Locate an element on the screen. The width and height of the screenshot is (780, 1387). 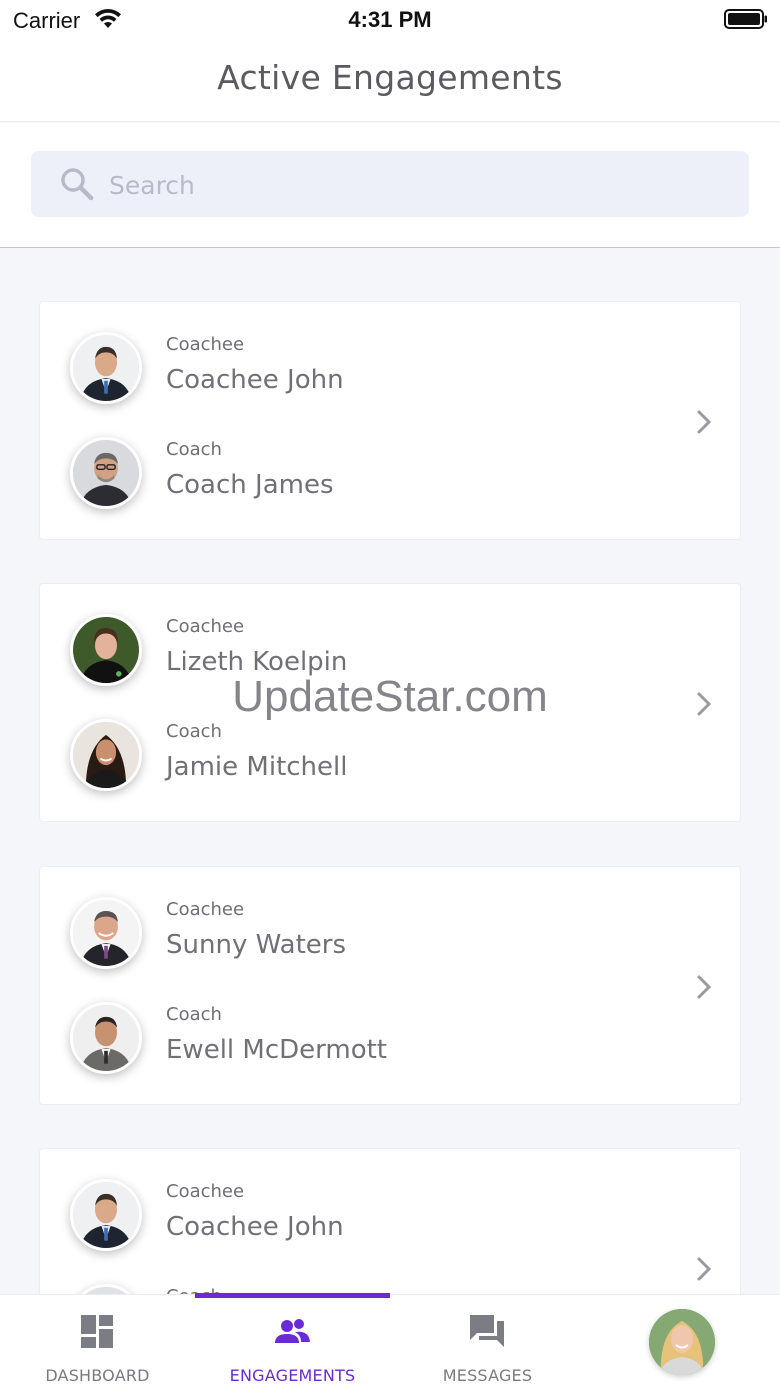
tab-bar: DASHBOARD ENGAGEMENTS MESSAGES is located at coordinates (390, 1340).